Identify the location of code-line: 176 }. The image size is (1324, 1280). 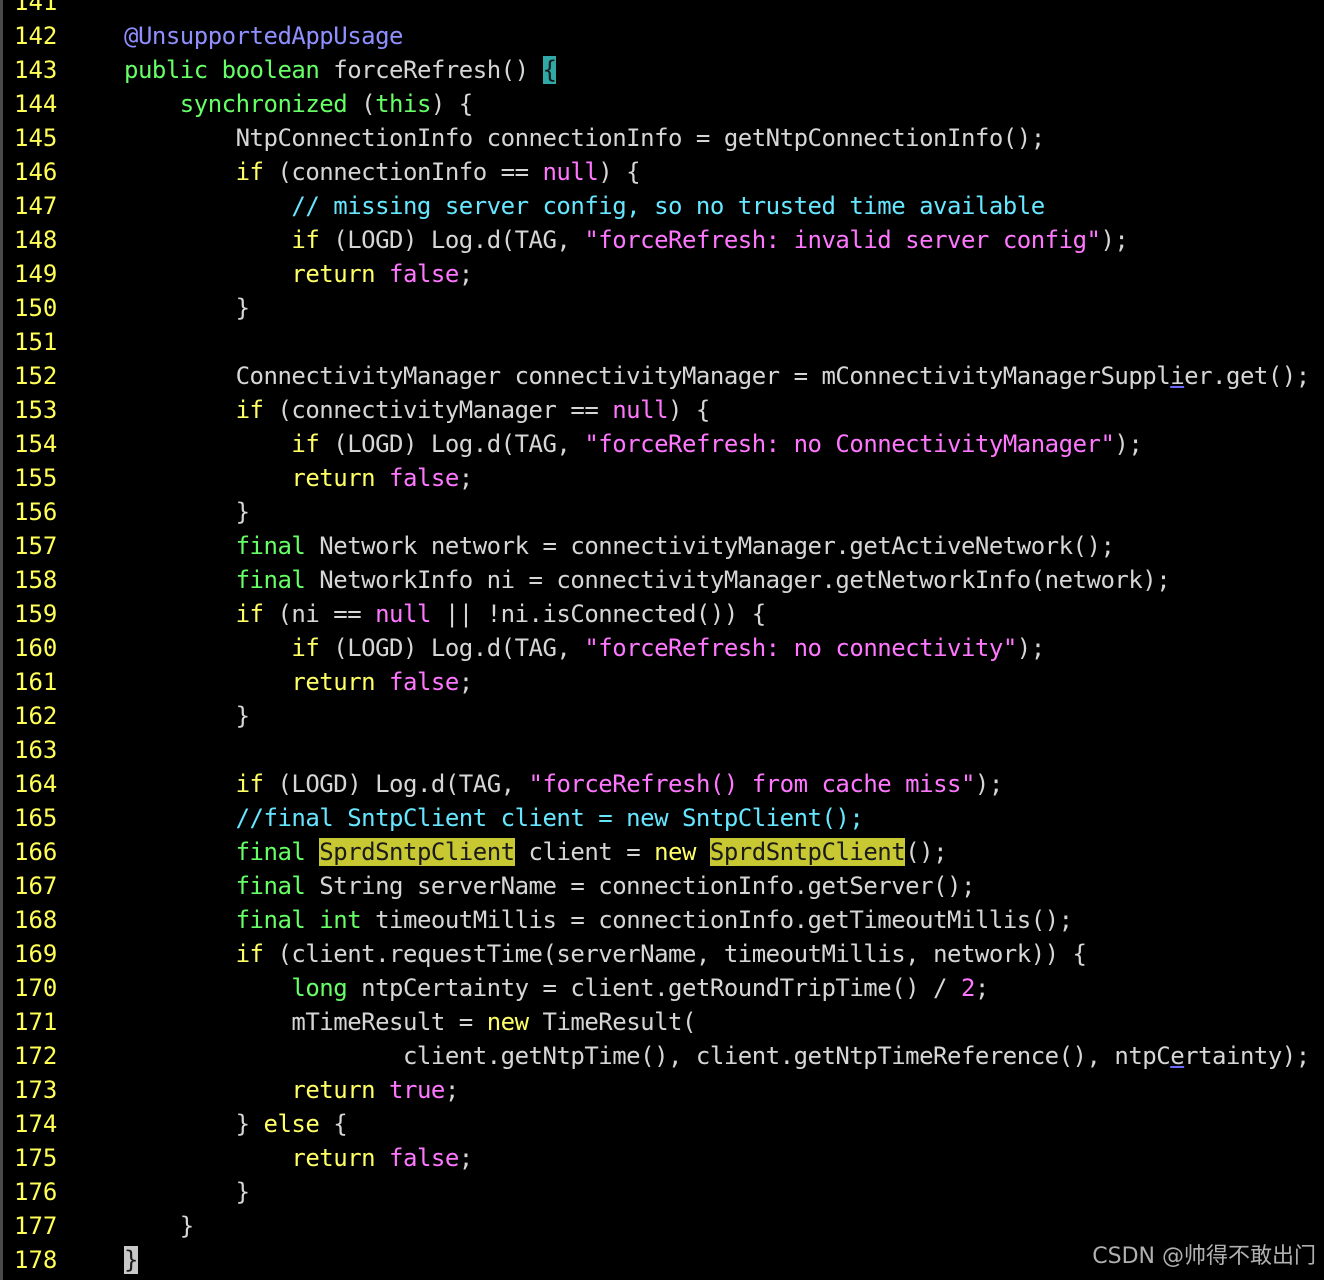
(665, 1192).